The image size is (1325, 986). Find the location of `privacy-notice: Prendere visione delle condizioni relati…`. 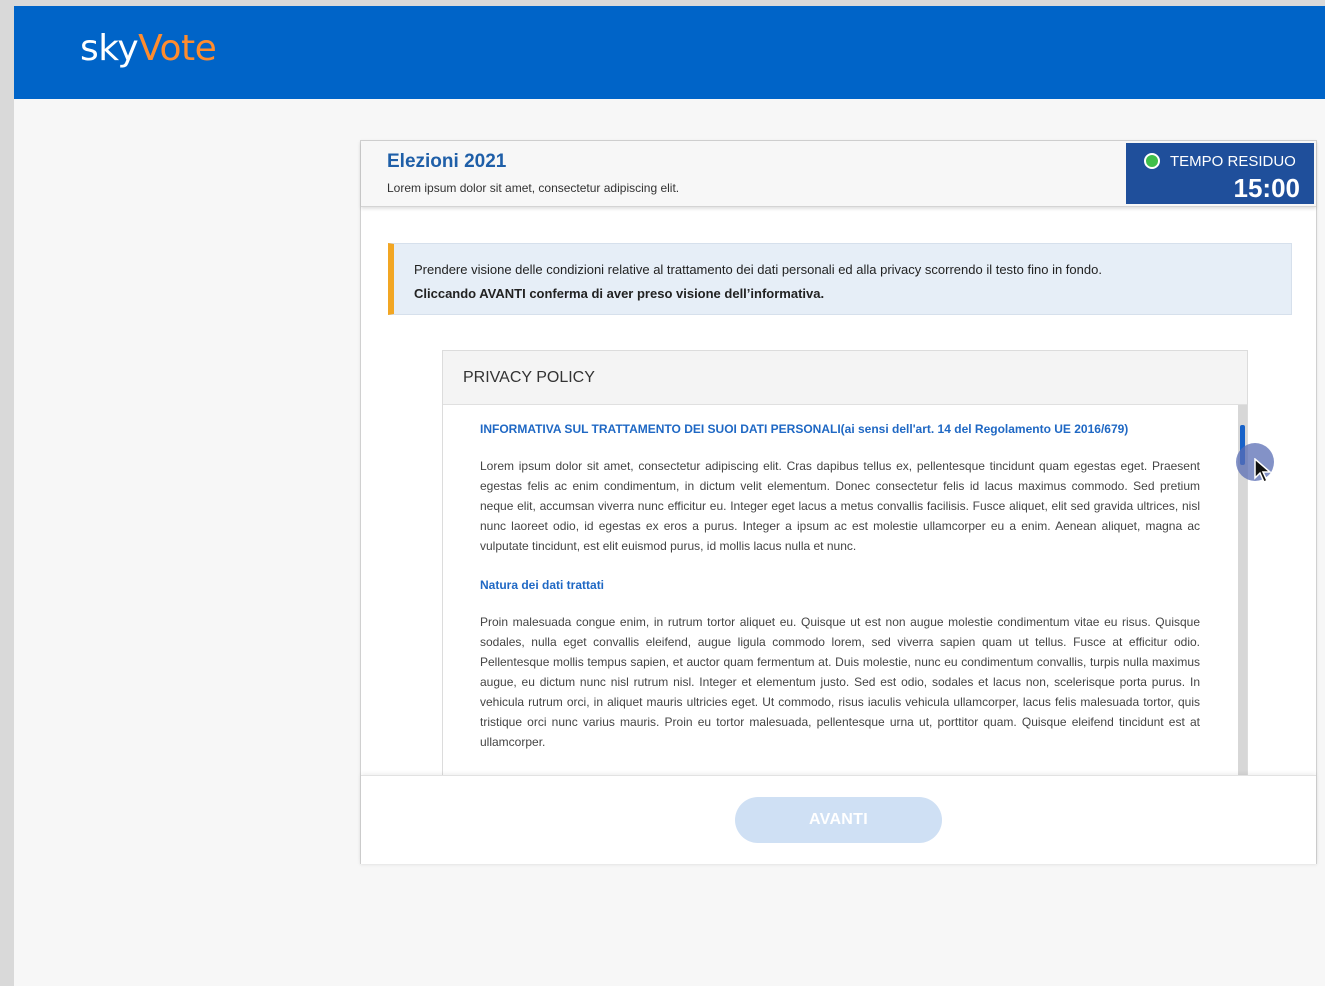

privacy-notice: Prendere visione delle condizioni relati… is located at coordinates (840, 279).